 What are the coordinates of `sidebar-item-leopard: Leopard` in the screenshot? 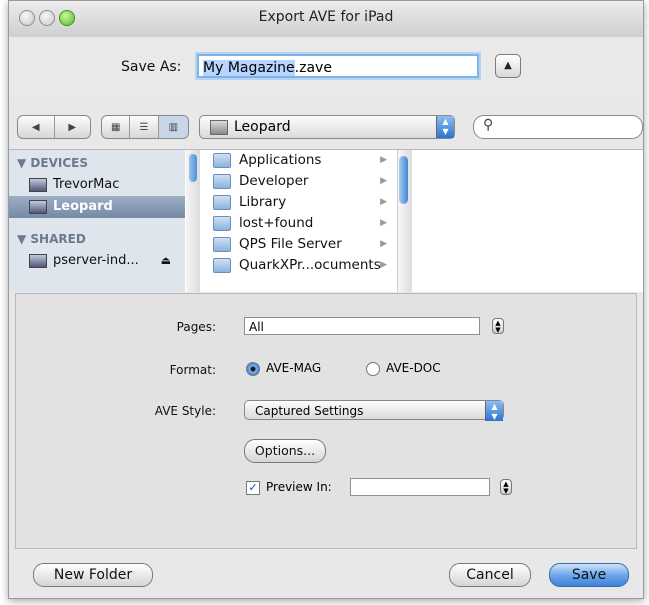 It's located at (97, 207).